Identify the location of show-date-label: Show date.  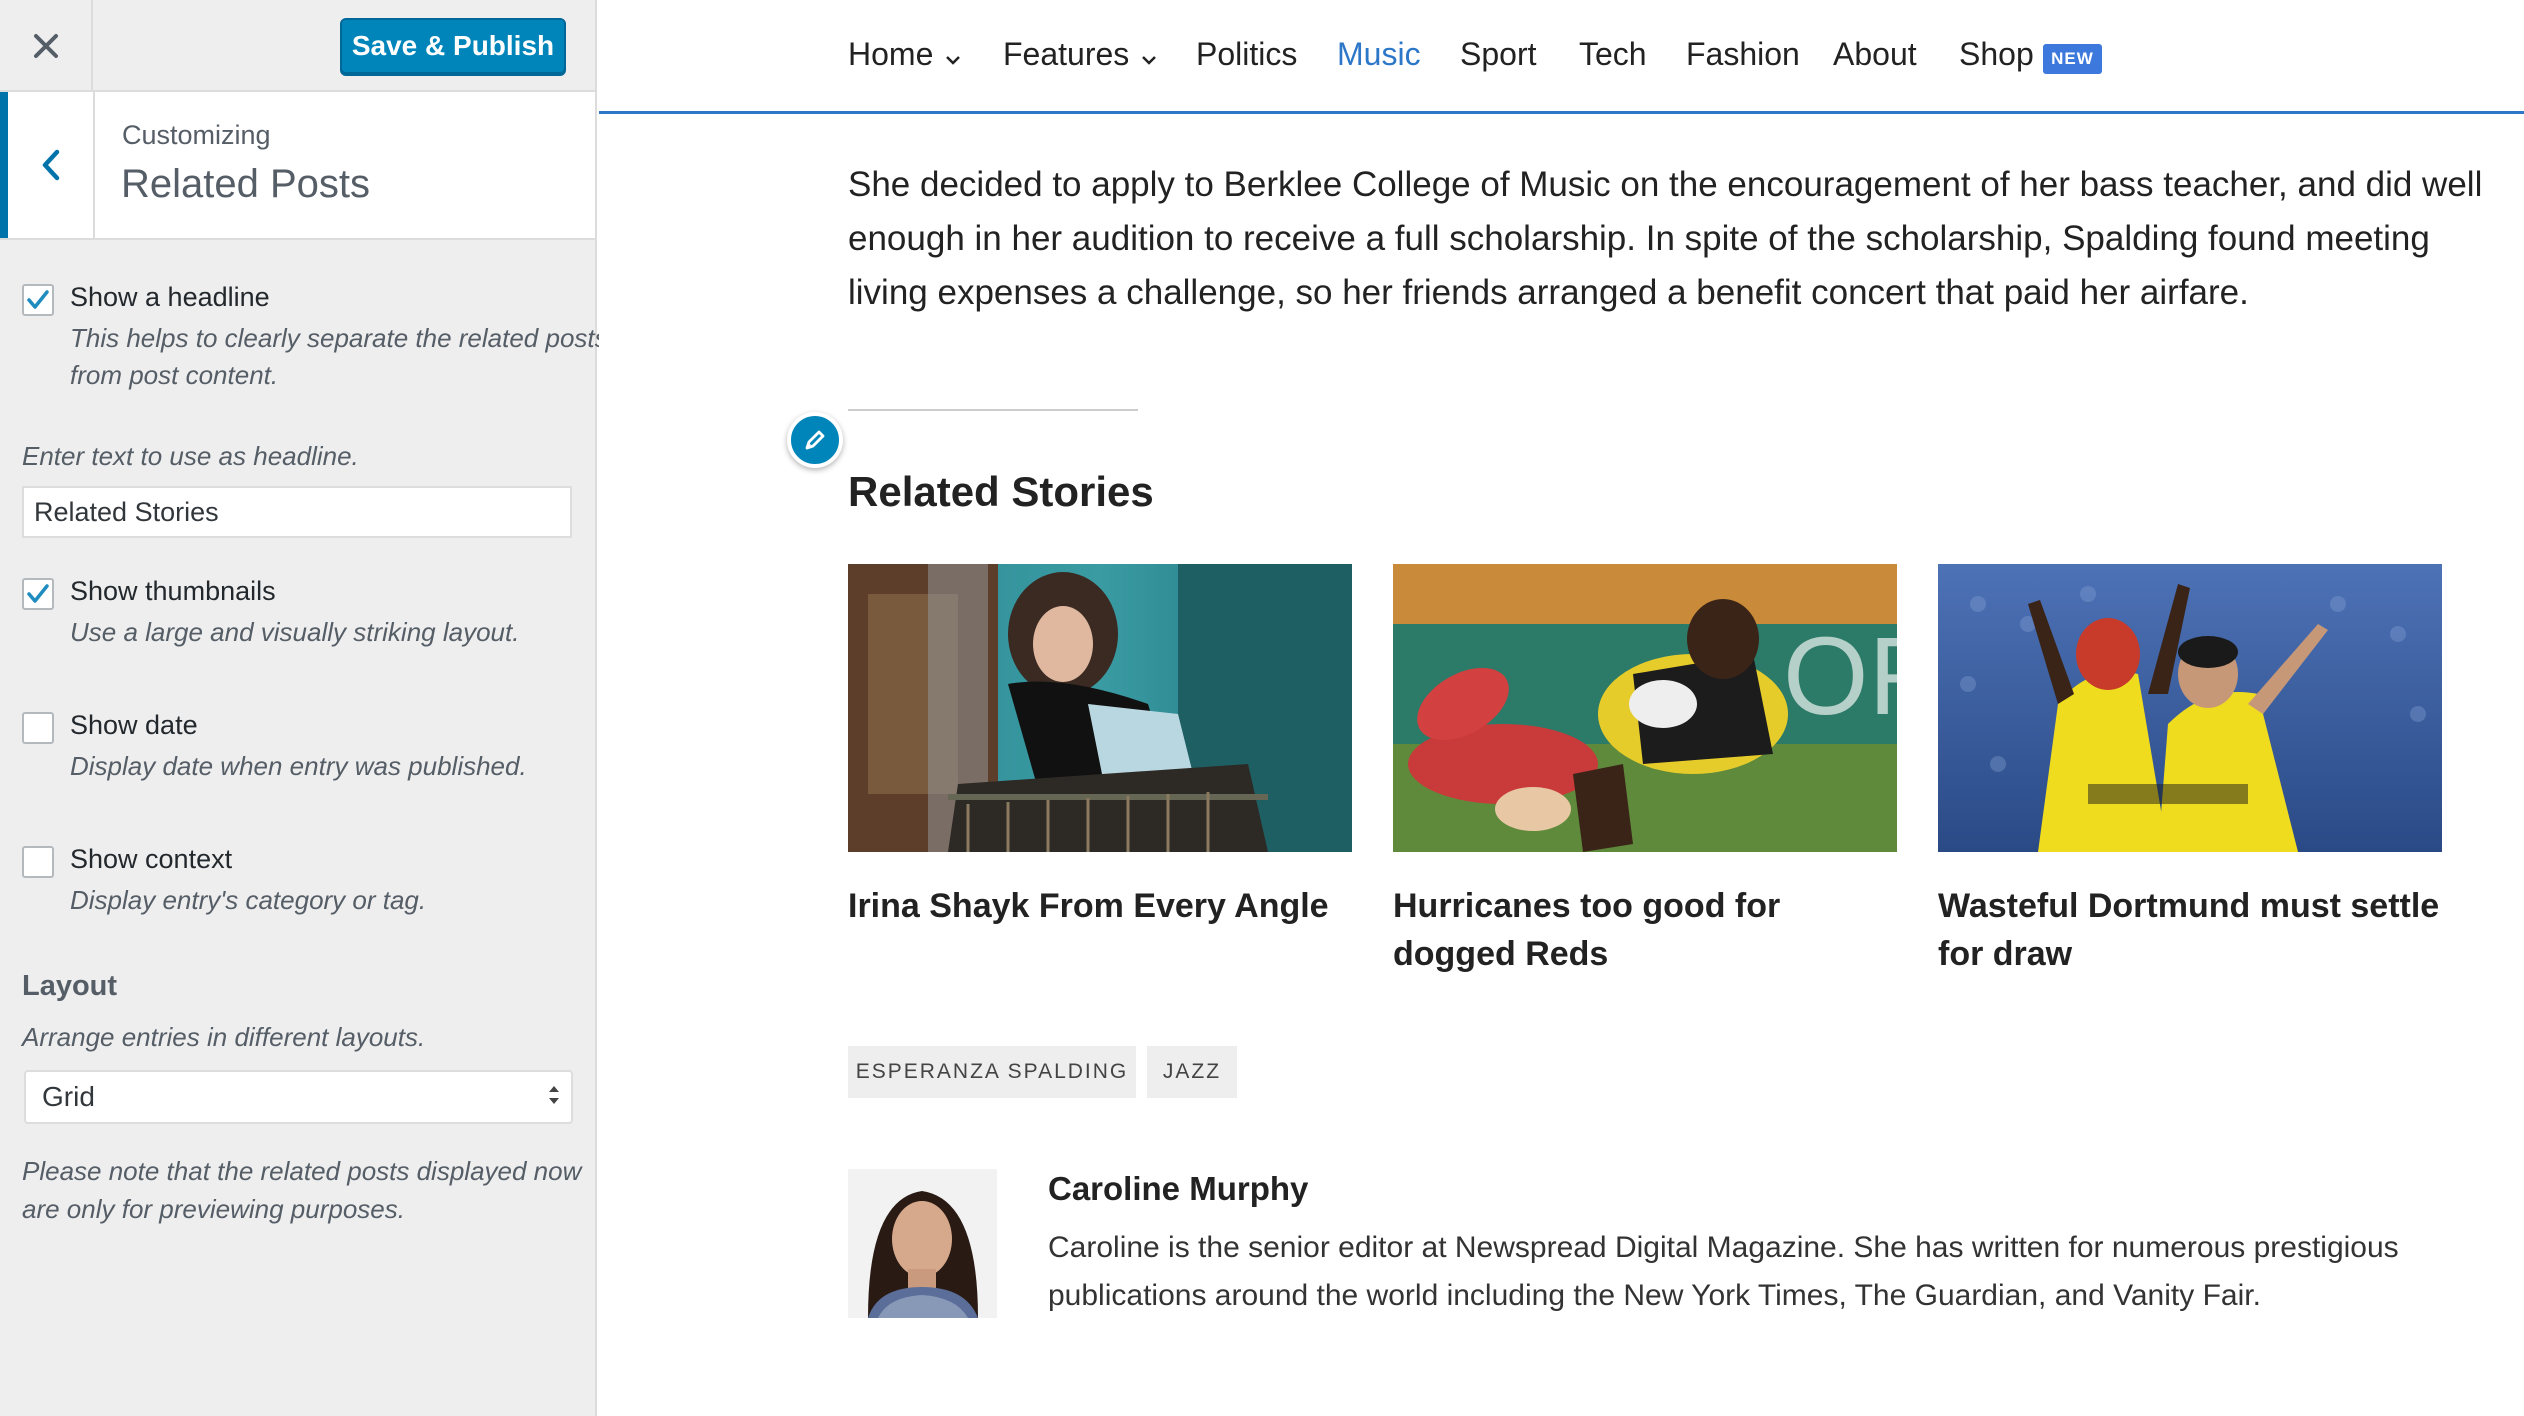
(134, 725).